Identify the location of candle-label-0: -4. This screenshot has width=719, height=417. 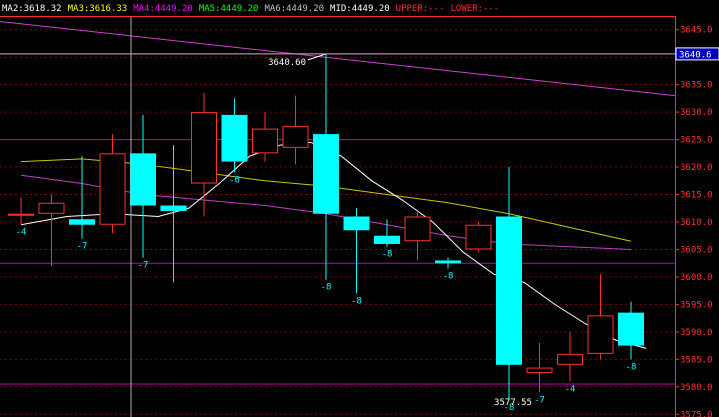
(21, 233).